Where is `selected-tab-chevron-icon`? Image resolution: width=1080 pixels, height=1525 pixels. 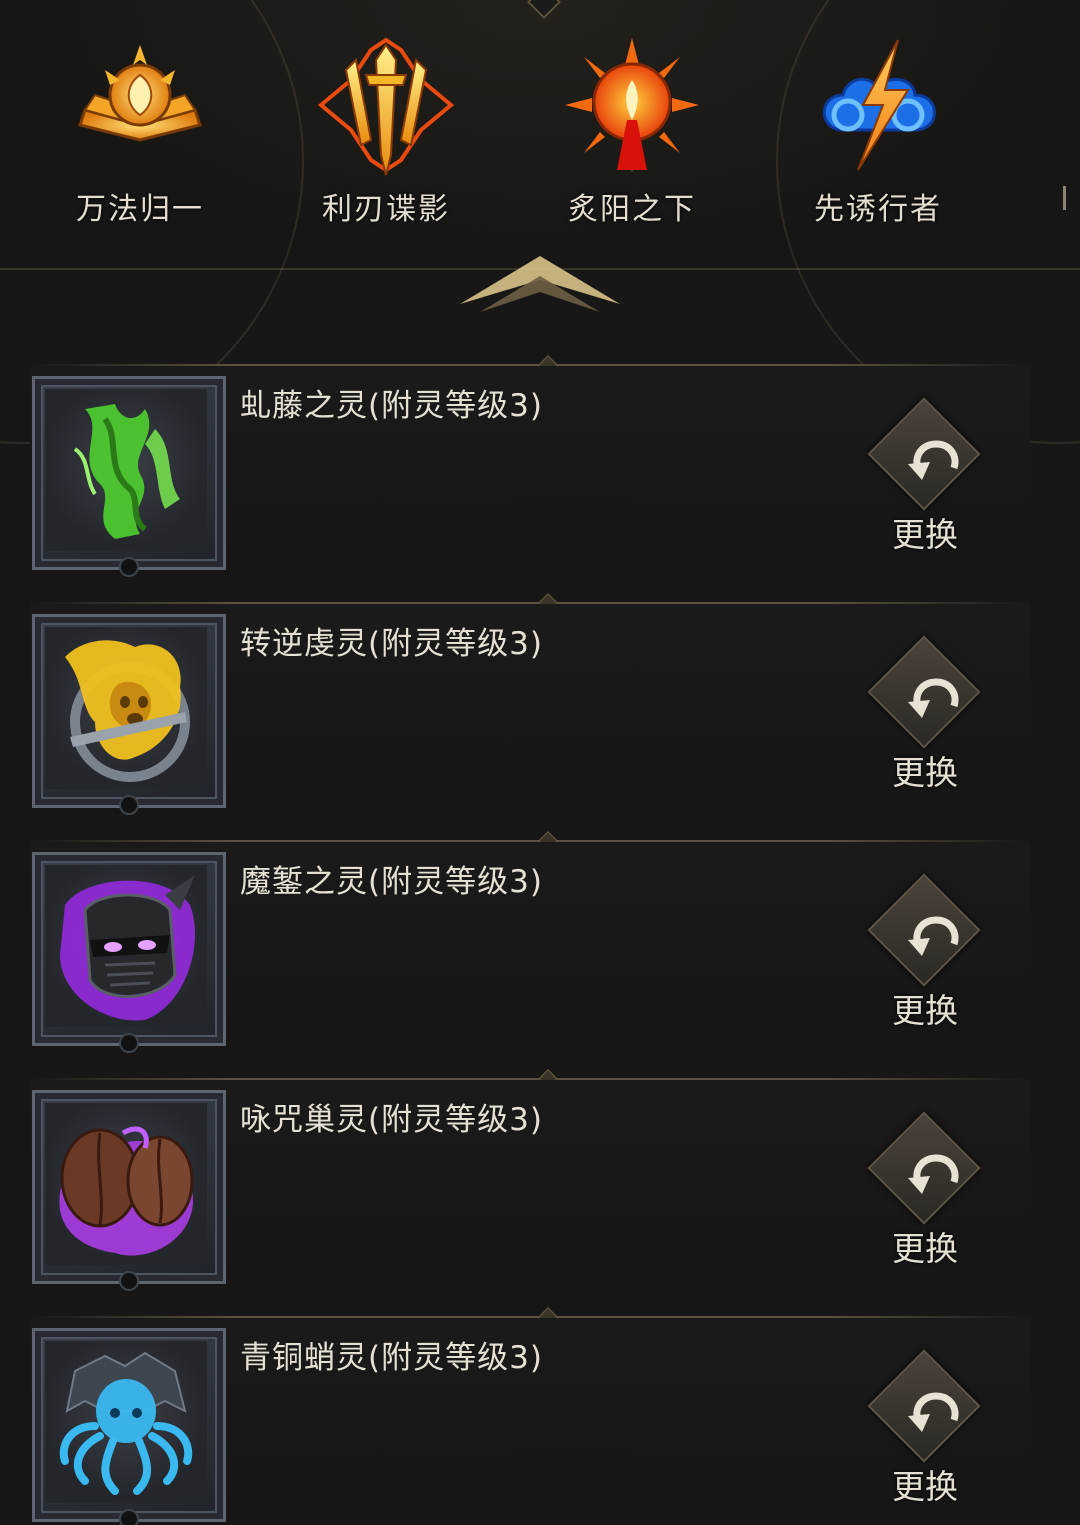
selected-tab-chevron-icon is located at coordinates (540, 284).